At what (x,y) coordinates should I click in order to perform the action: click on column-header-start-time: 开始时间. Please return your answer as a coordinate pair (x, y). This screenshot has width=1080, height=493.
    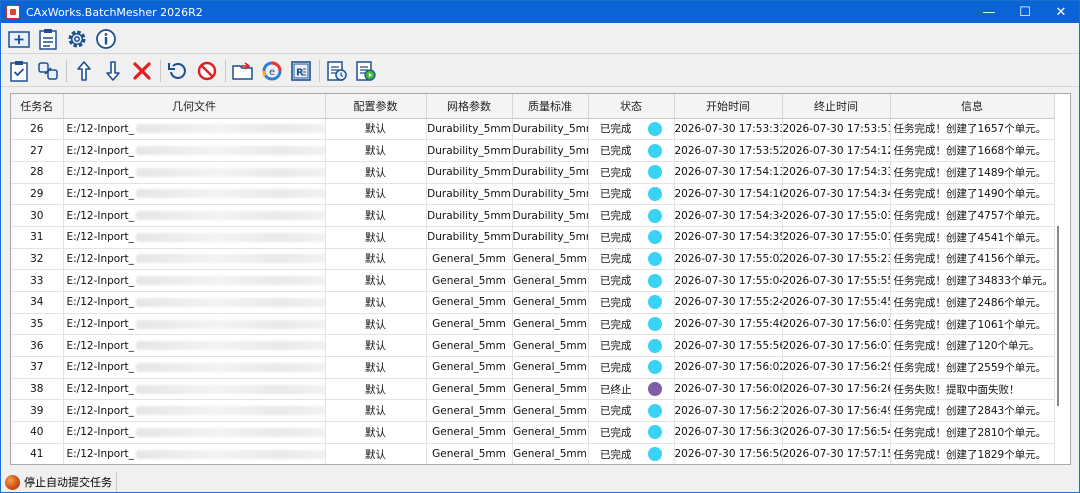
    Looking at the image, I should click on (728, 106).